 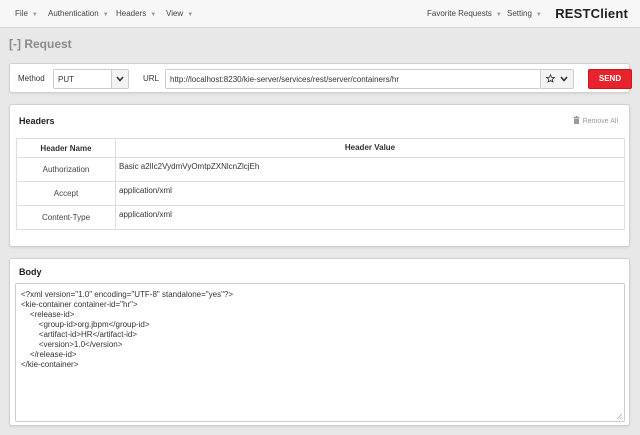 I want to click on header-value-cell: Basic a2lIc2VydmVyOmtpZXNlcnZlcjEh, so click(x=370, y=169).